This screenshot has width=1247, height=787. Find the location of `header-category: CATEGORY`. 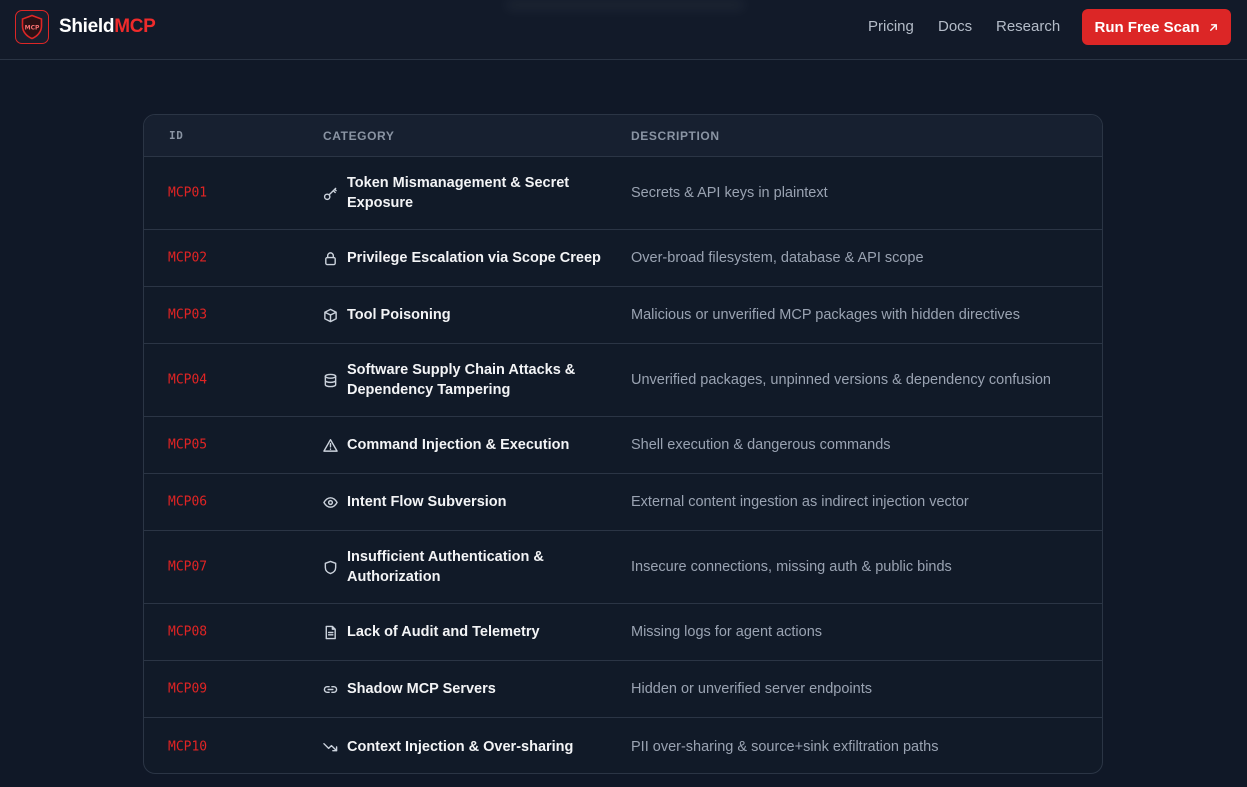

header-category: CATEGORY is located at coordinates (359, 136).